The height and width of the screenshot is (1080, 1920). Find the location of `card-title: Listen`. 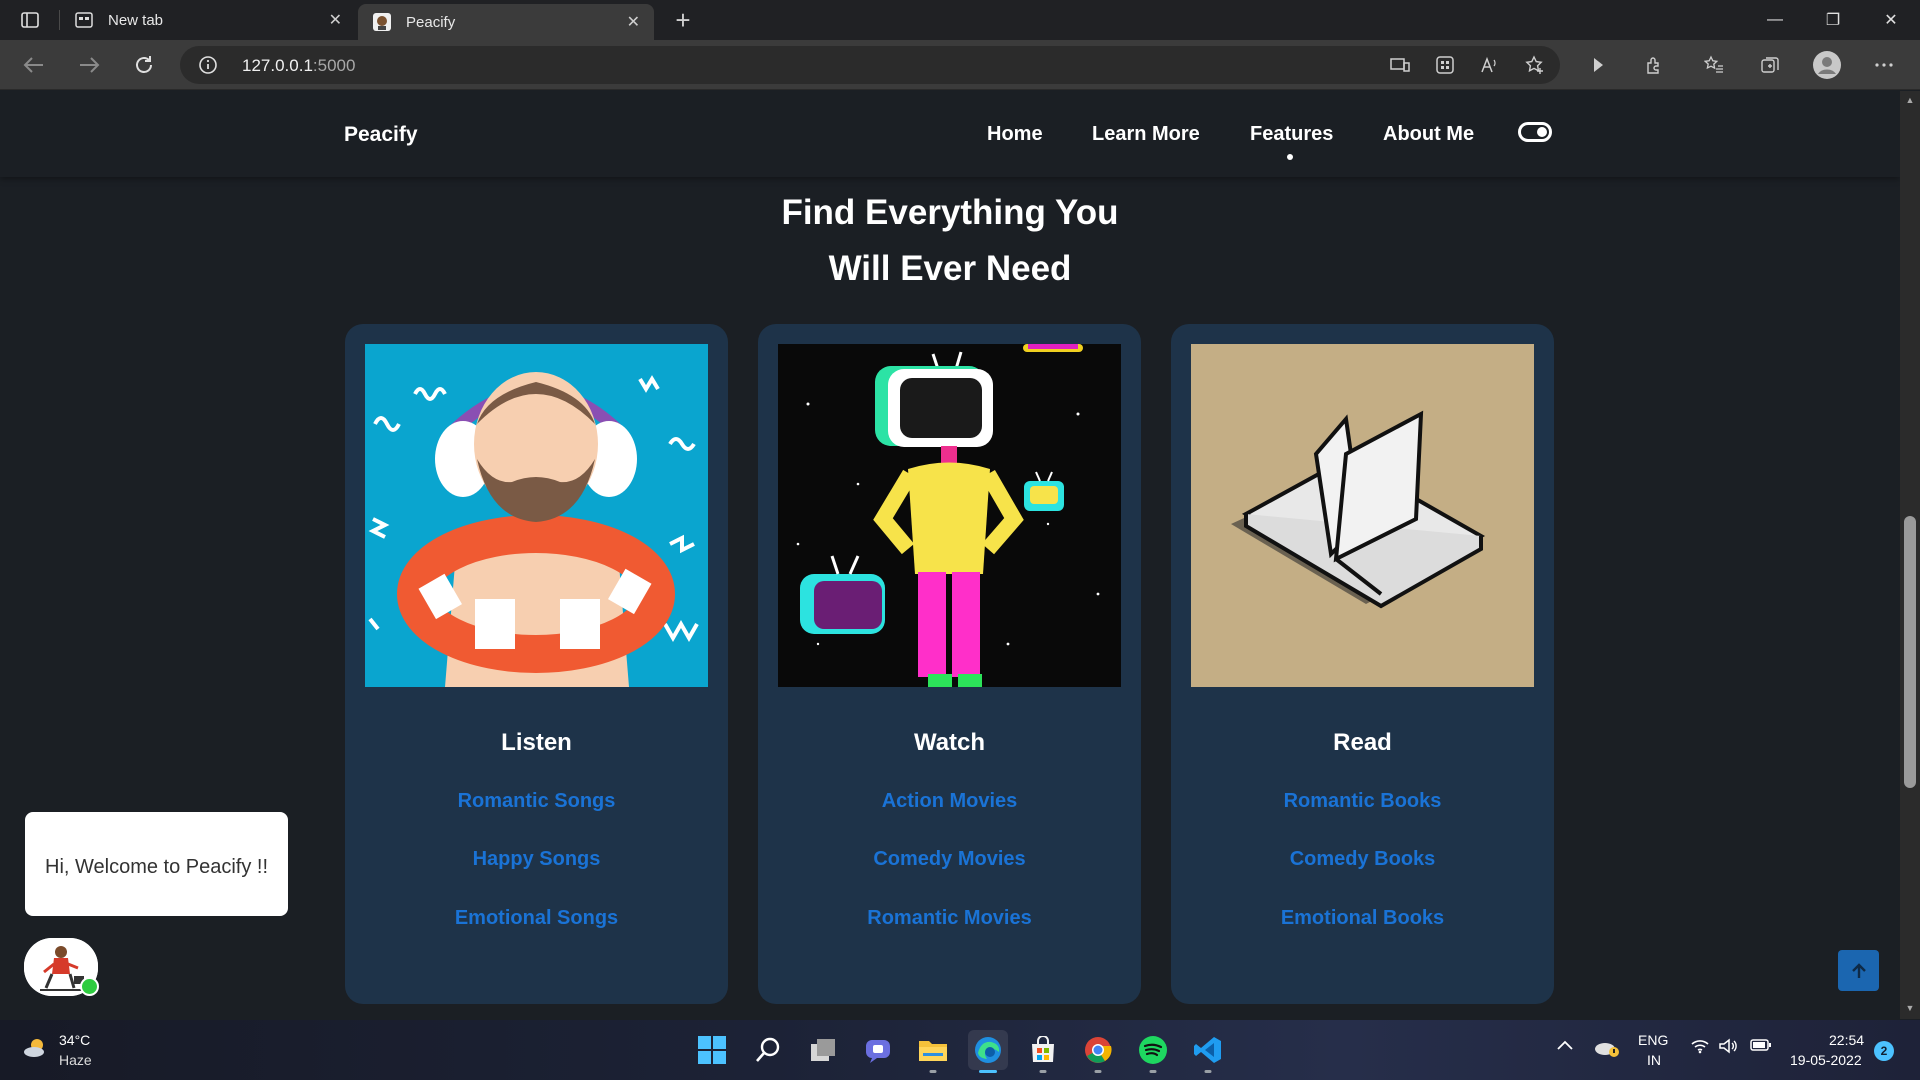

card-title: Listen is located at coordinates (536, 742).